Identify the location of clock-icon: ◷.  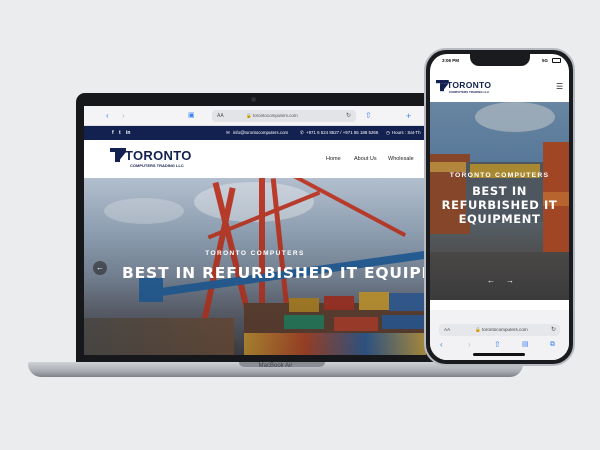
(388, 132).